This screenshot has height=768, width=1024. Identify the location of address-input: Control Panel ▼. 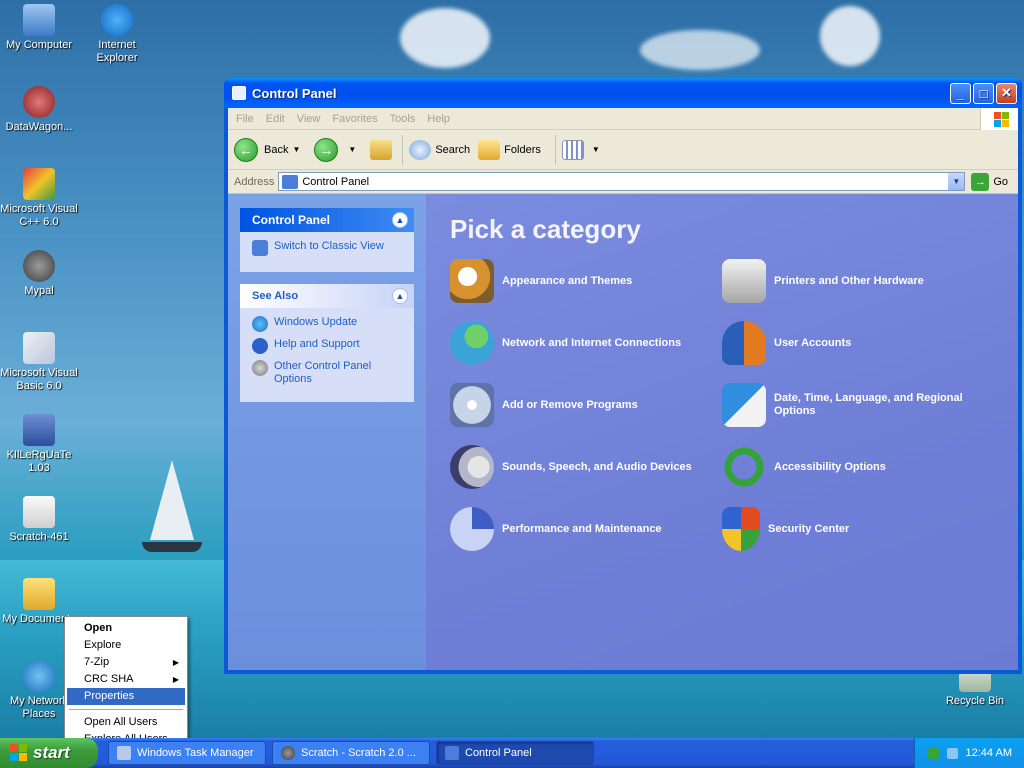
(622, 181).